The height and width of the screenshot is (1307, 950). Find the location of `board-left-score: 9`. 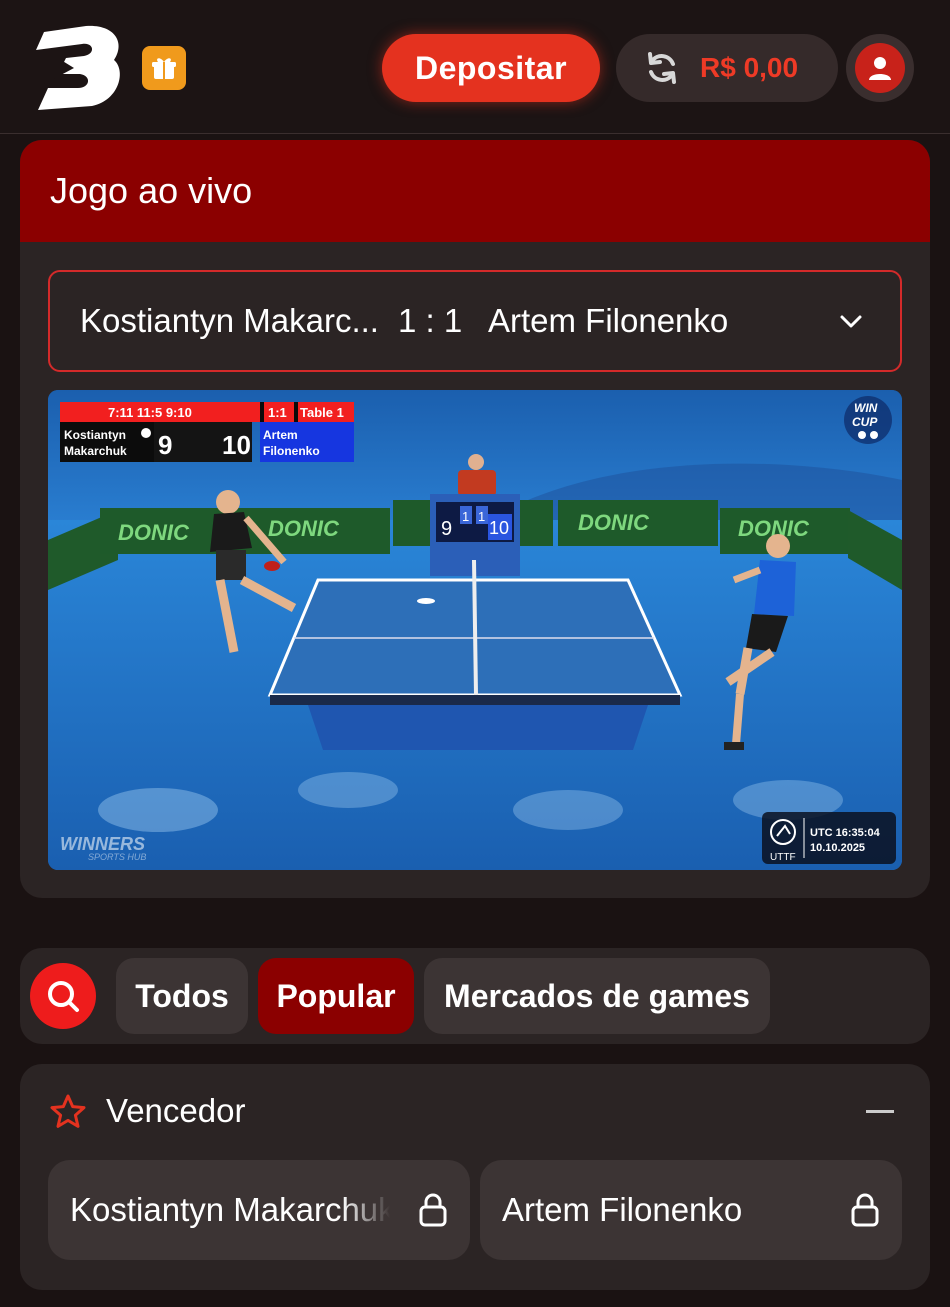

board-left-score: 9 is located at coordinates (446, 529).